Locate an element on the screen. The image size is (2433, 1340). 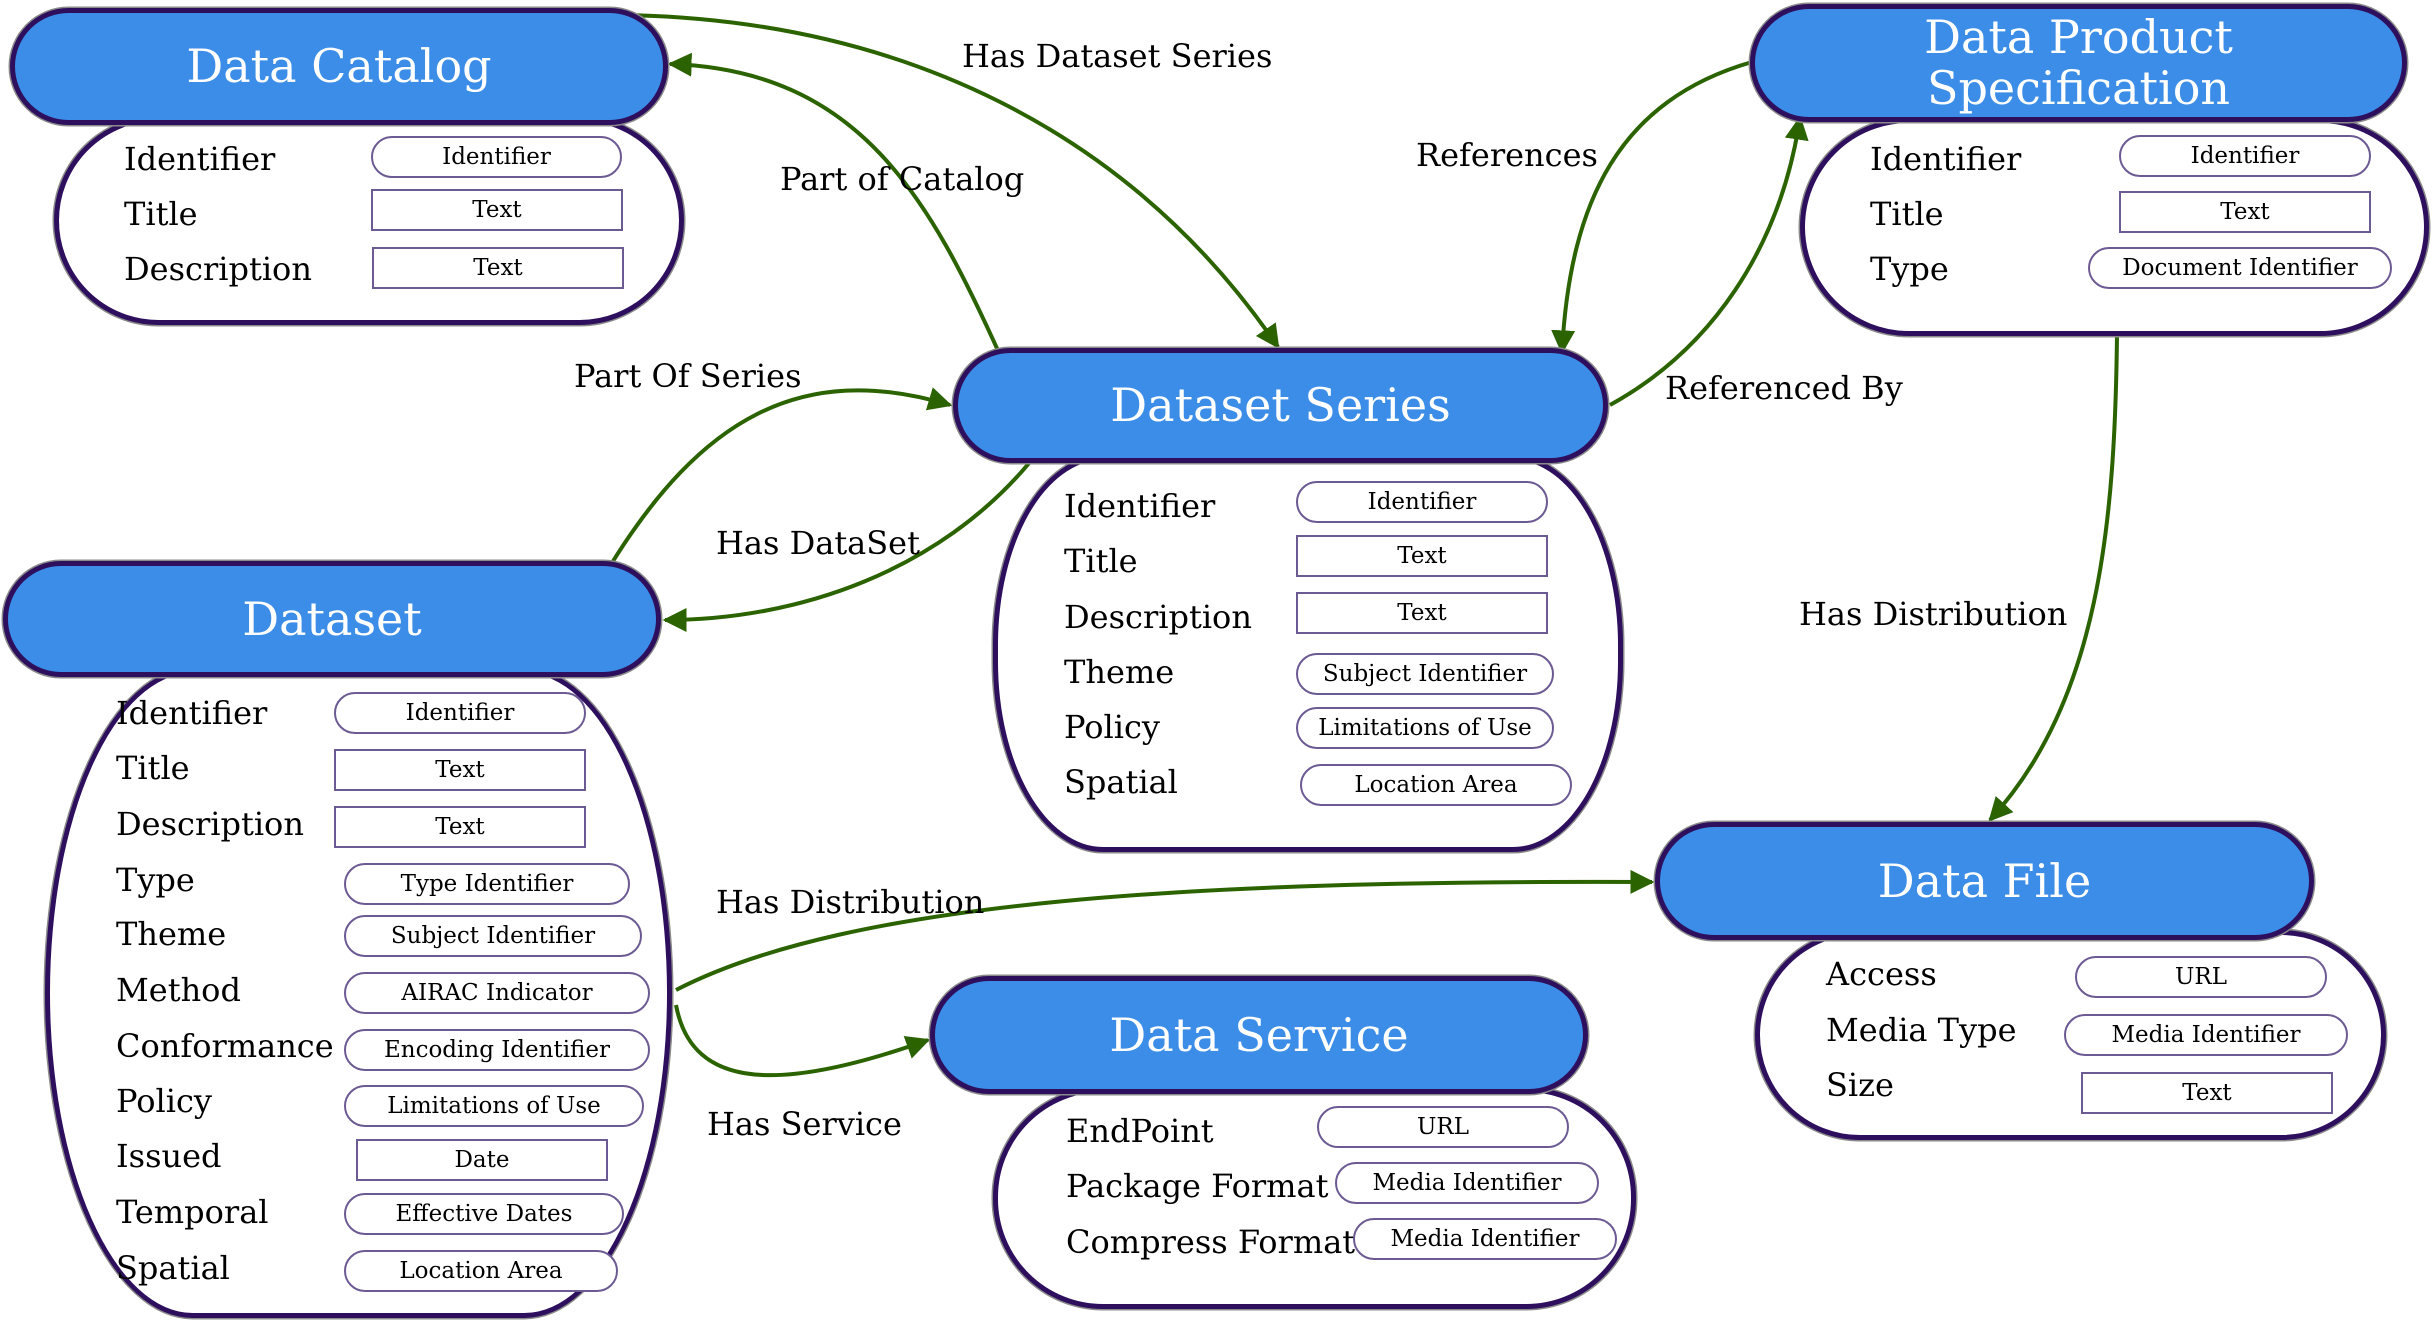
edge-label-references: References is located at coordinates (1507, 155).